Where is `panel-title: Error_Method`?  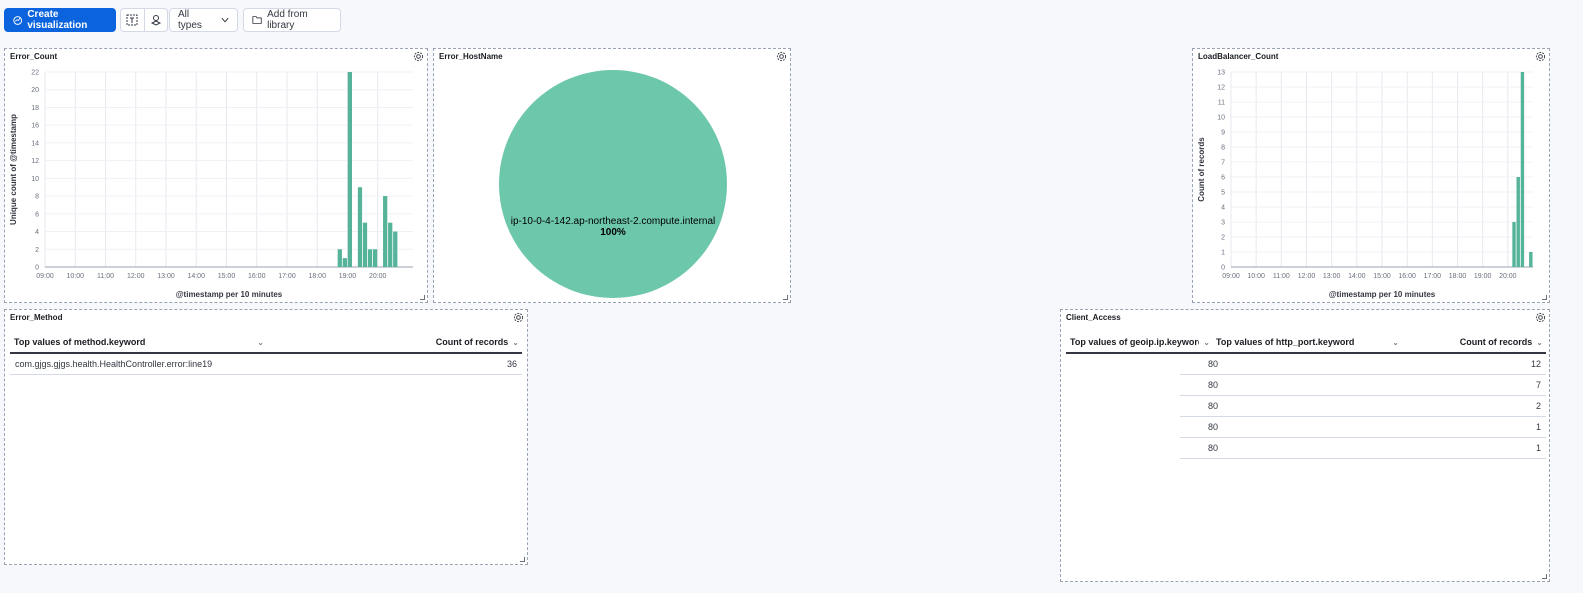 panel-title: Error_Method is located at coordinates (36, 317).